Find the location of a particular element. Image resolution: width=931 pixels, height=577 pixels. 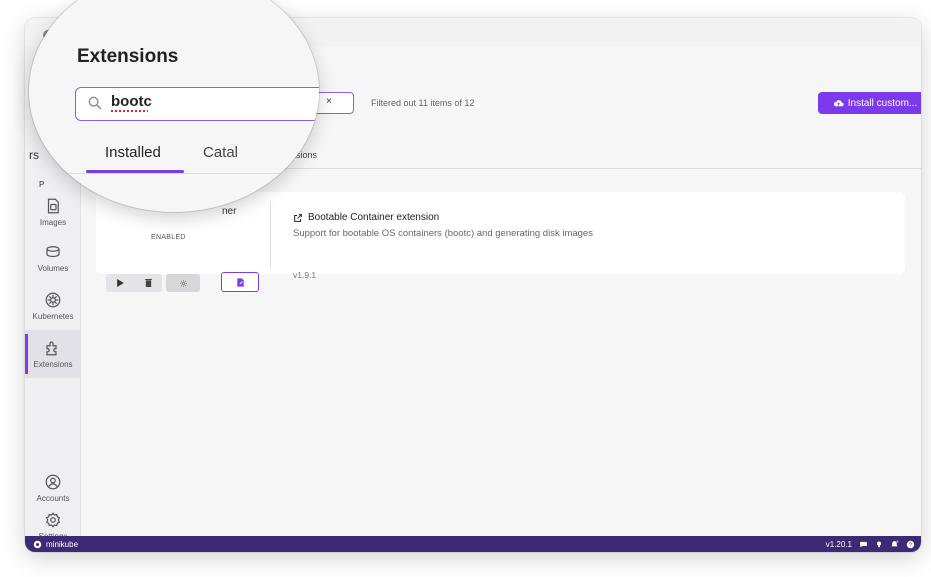

tabs-divider-zoomed is located at coordinates (194, 173).